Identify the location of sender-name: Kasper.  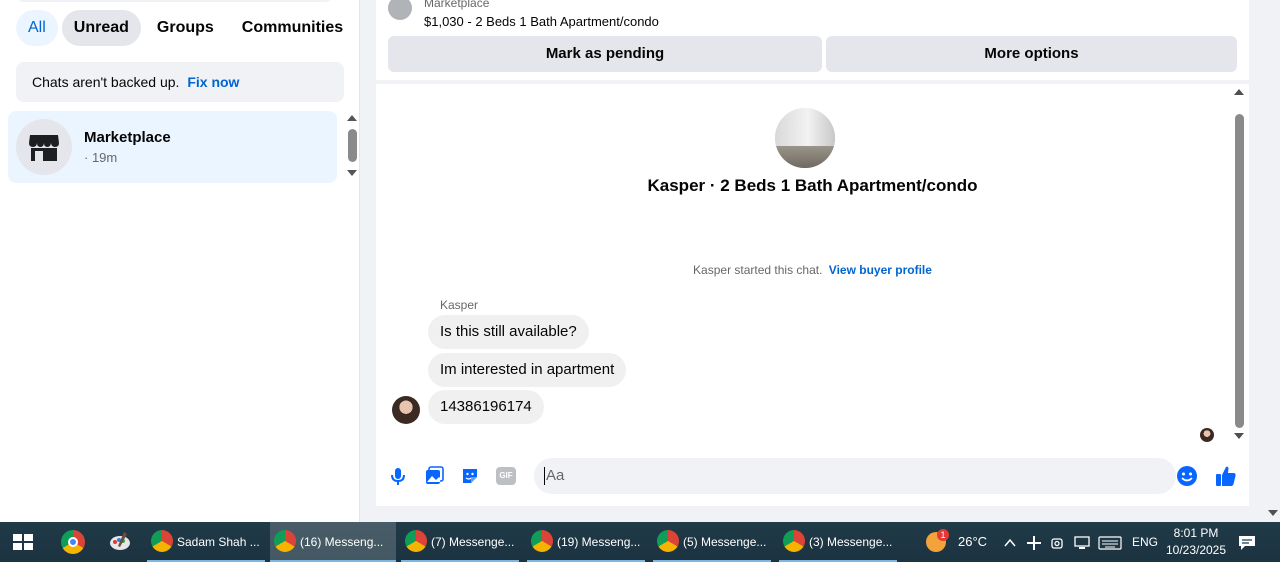
(459, 305).